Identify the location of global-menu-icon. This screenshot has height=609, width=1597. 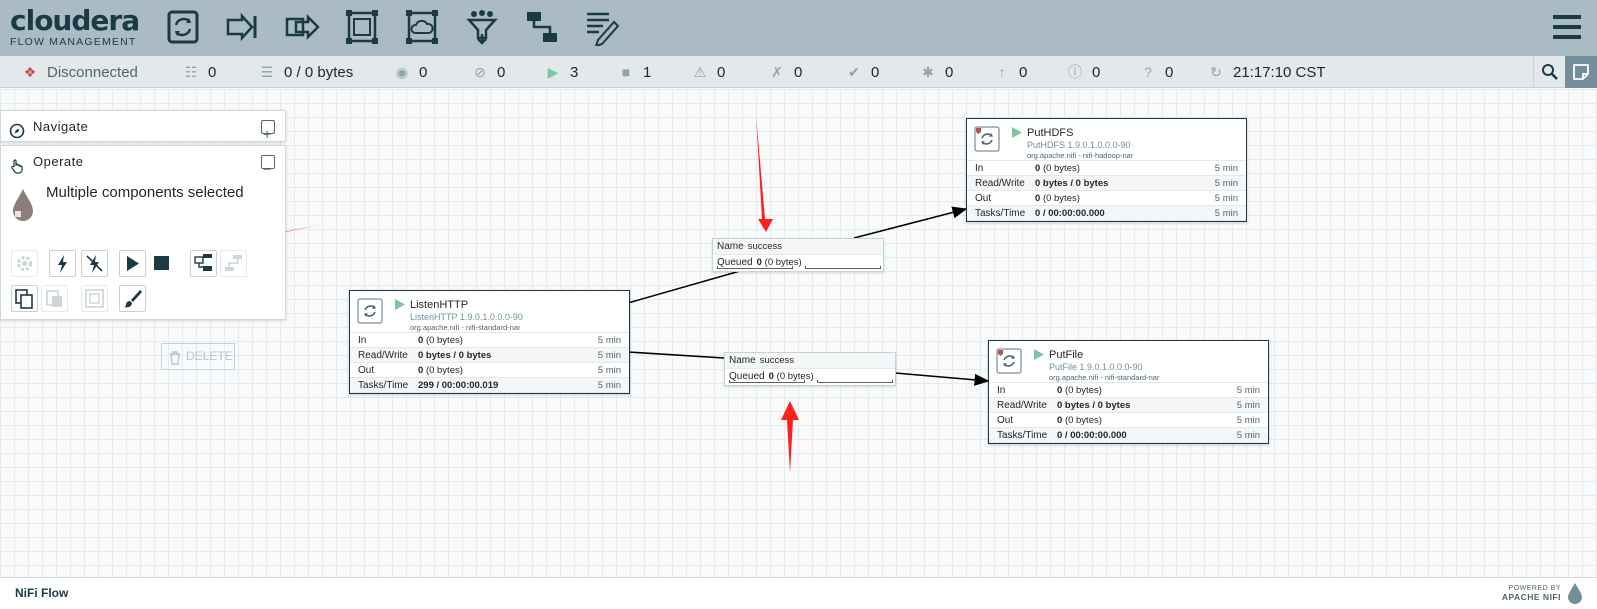
(1567, 27).